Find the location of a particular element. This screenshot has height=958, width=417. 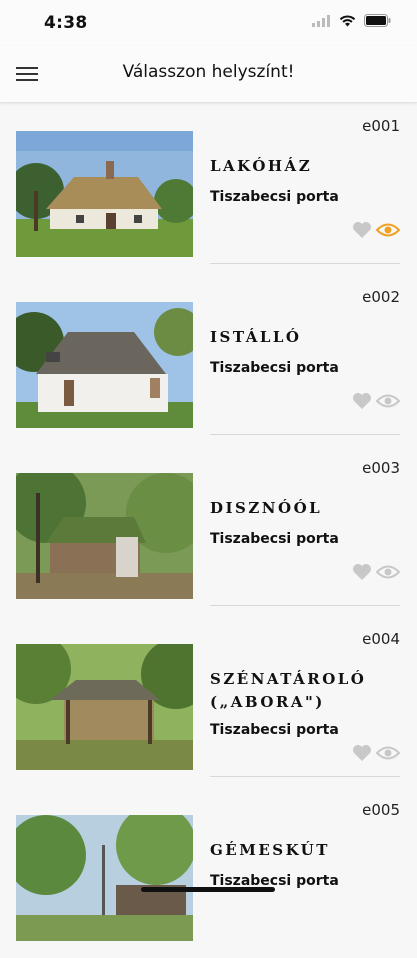

item-code: e002 is located at coordinates (381, 297).